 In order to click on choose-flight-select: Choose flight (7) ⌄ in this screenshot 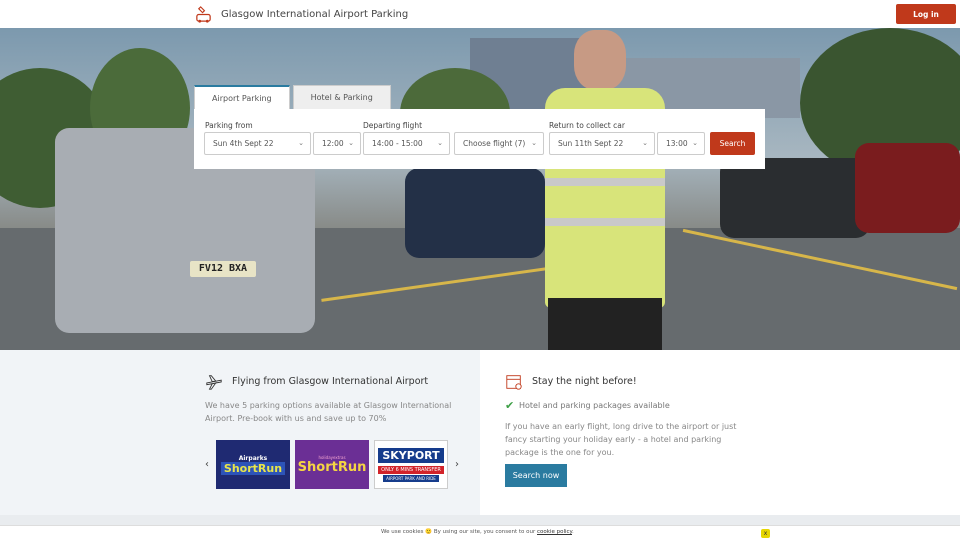, I will do `click(499, 143)`.